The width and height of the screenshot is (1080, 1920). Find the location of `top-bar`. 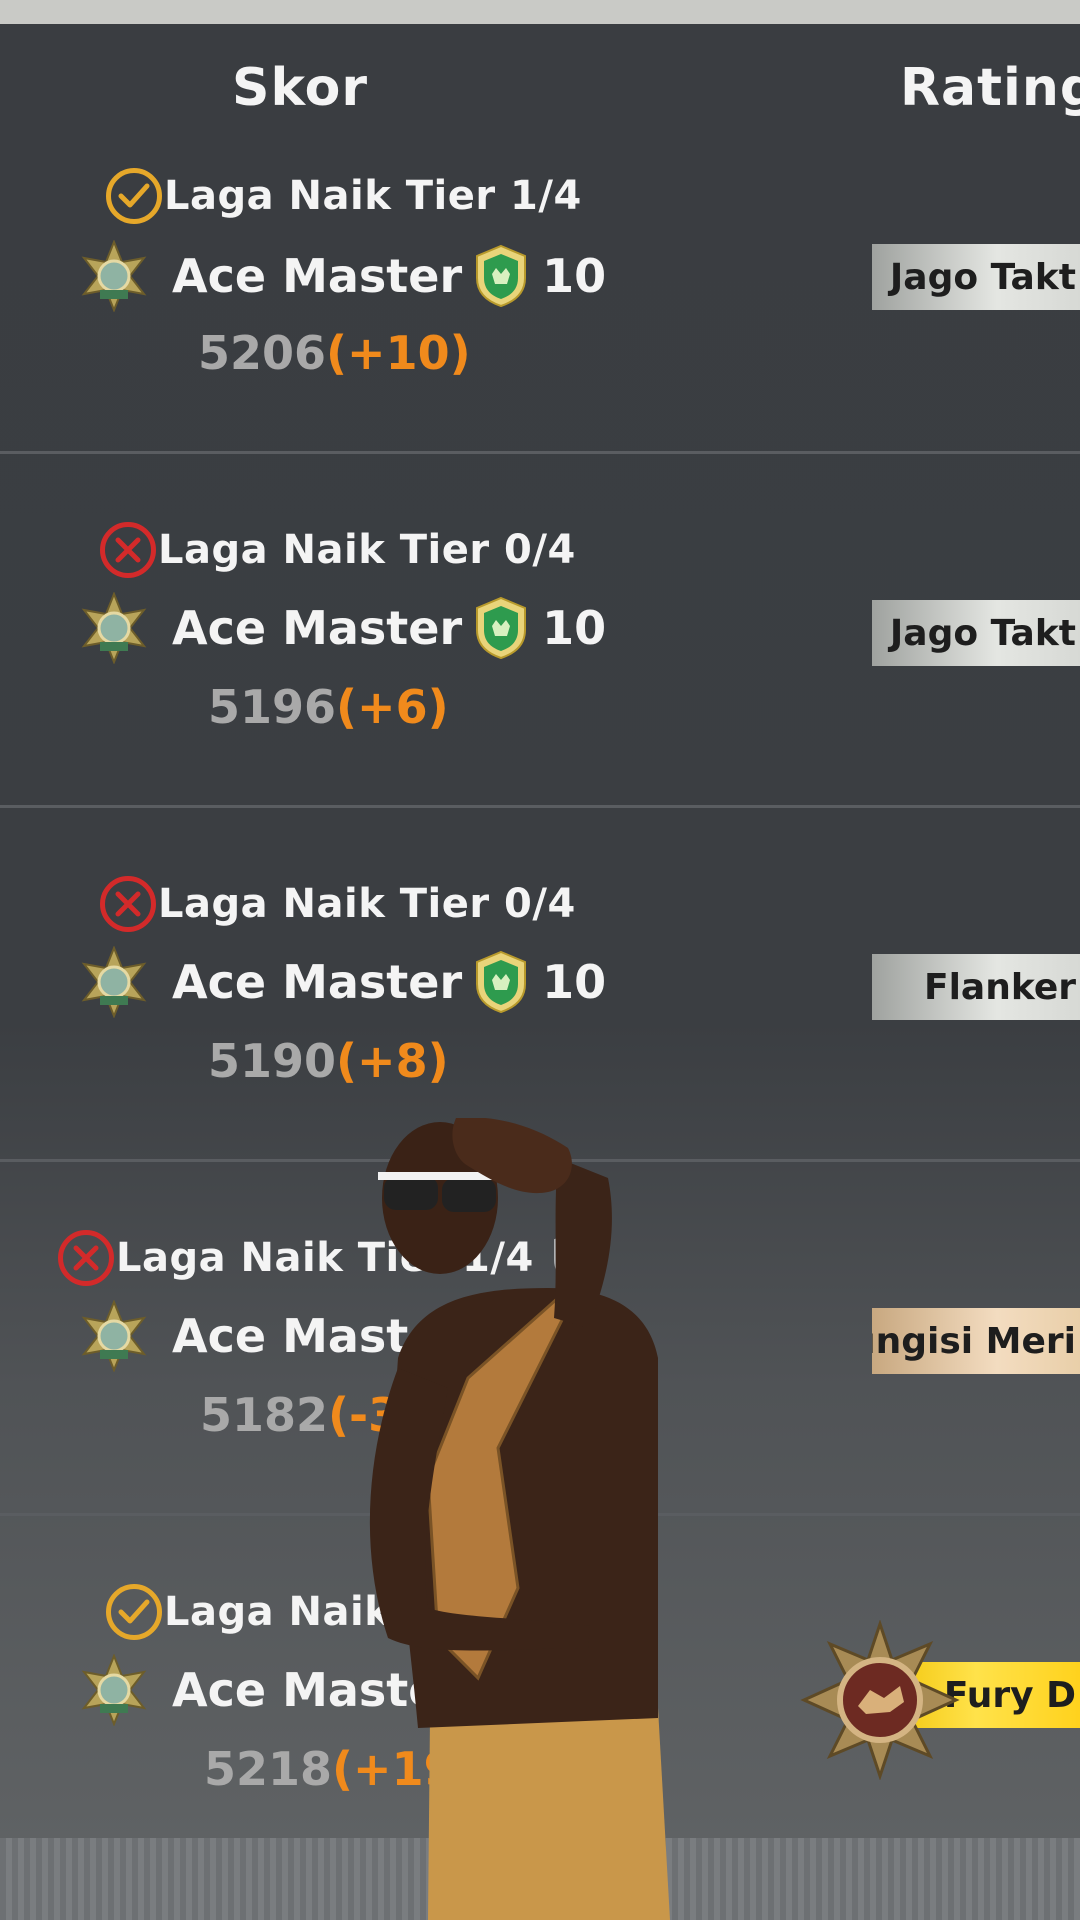

top-bar is located at coordinates (540, 12).